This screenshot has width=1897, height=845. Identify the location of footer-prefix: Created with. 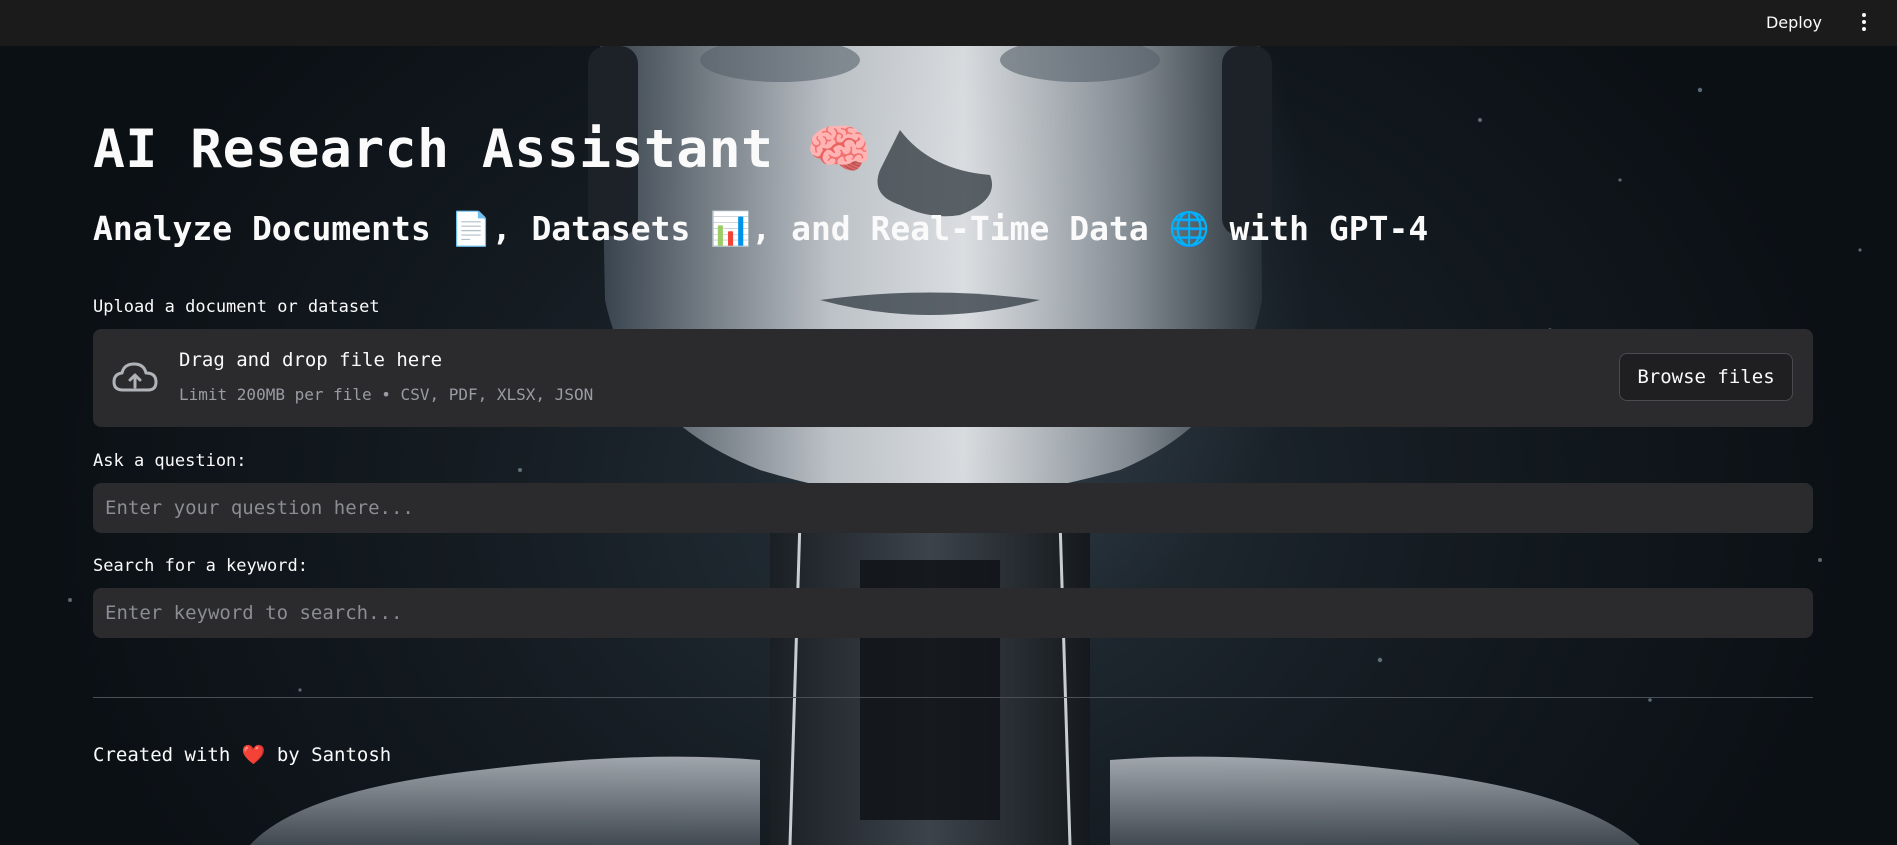
(162, 755).